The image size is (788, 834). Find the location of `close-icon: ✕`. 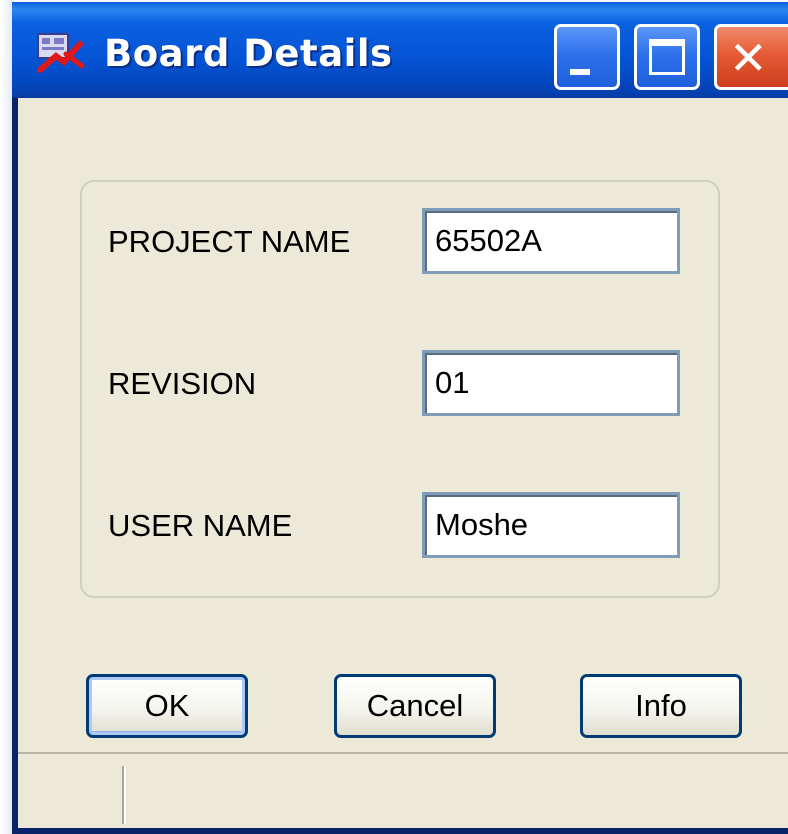

close-icon: ✕ is located at coordinates (748, 58).